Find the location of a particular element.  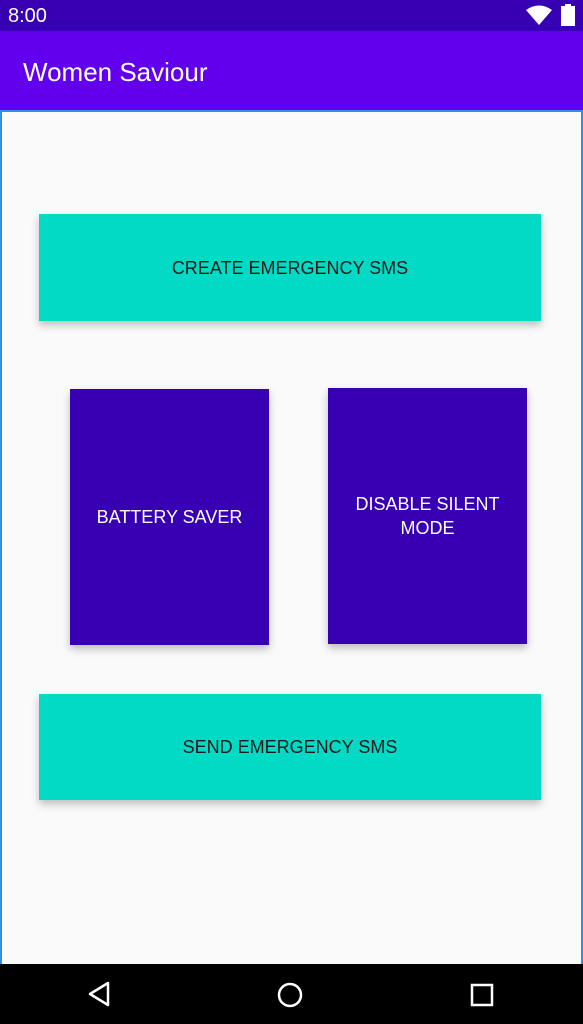

wifi-icon is located at coordinates (539, 15).